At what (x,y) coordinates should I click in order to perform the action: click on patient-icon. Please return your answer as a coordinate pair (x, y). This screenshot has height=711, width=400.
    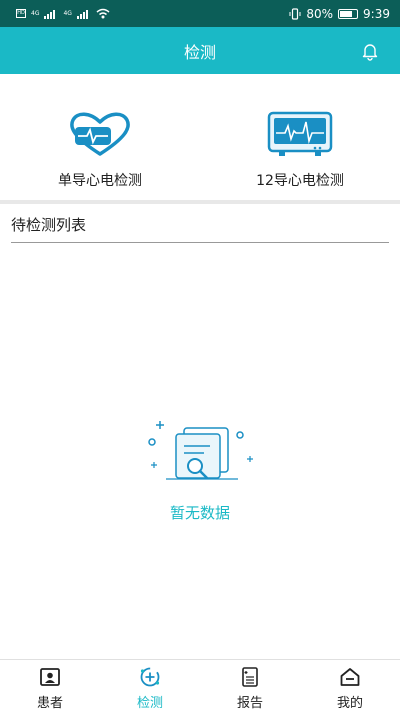
    Looking at the image, I should click on (50, 677).